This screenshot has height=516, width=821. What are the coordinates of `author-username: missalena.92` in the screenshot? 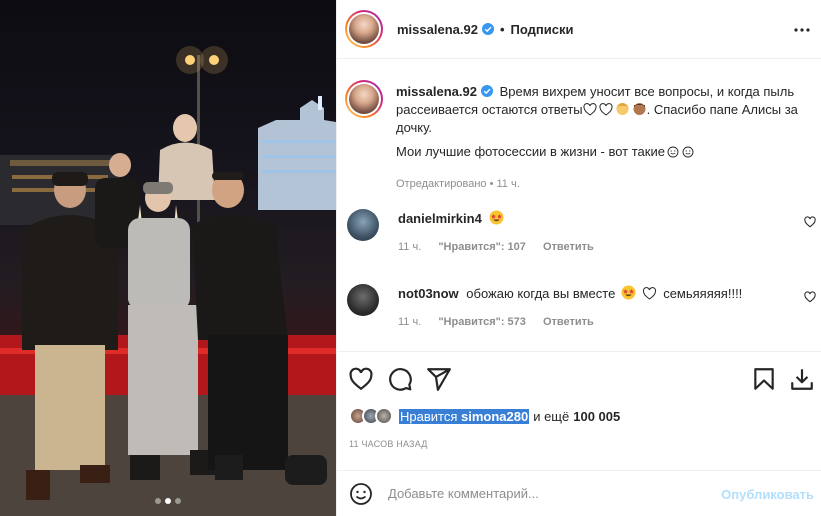 It's located at (437, 29).